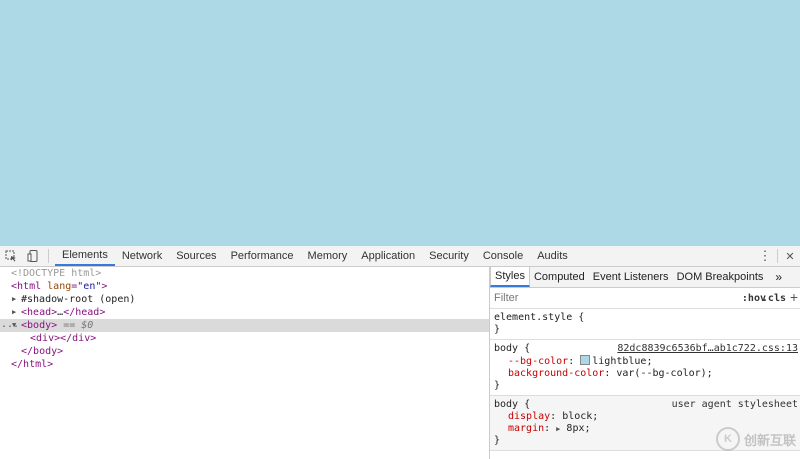 This screenshot has width=800, height=459. What do you see at coordinates (734, 404) in the screenshot?
I see `rule-source-label: user agent stylesheet` at bounding box center [734, 404].